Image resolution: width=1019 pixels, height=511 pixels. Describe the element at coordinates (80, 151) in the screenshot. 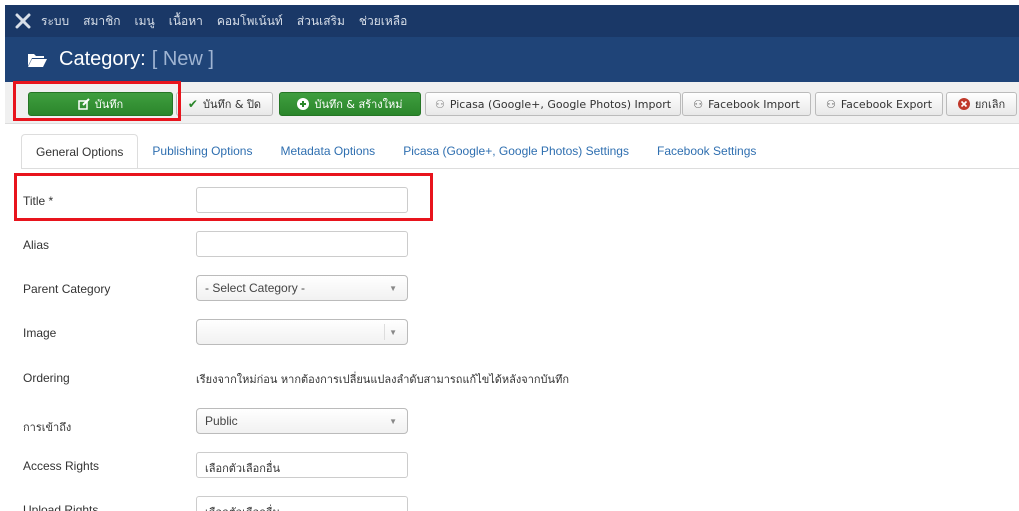

I see `tab-general-options: General Options` at that location.